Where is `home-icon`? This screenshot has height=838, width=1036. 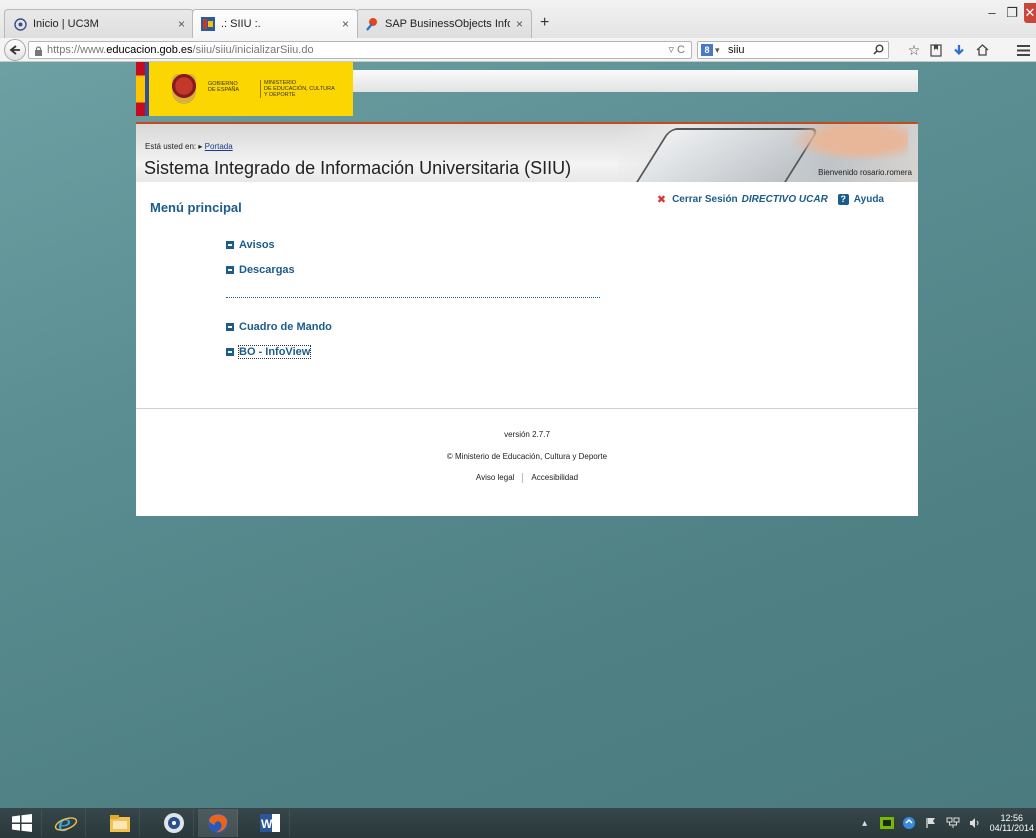
home-icon is located at coordinates (982, 50).